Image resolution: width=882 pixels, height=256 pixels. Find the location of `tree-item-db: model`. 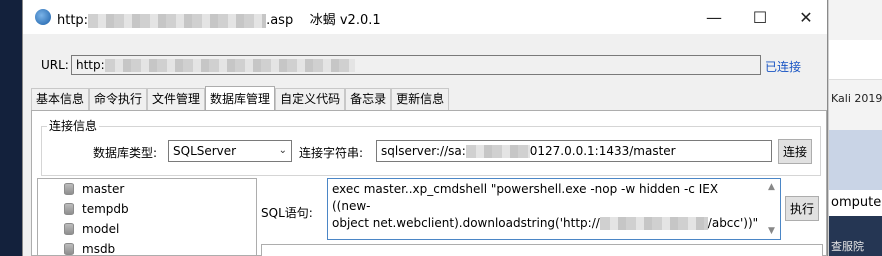

tree-item-db: model is located at coordinates (91, 229).